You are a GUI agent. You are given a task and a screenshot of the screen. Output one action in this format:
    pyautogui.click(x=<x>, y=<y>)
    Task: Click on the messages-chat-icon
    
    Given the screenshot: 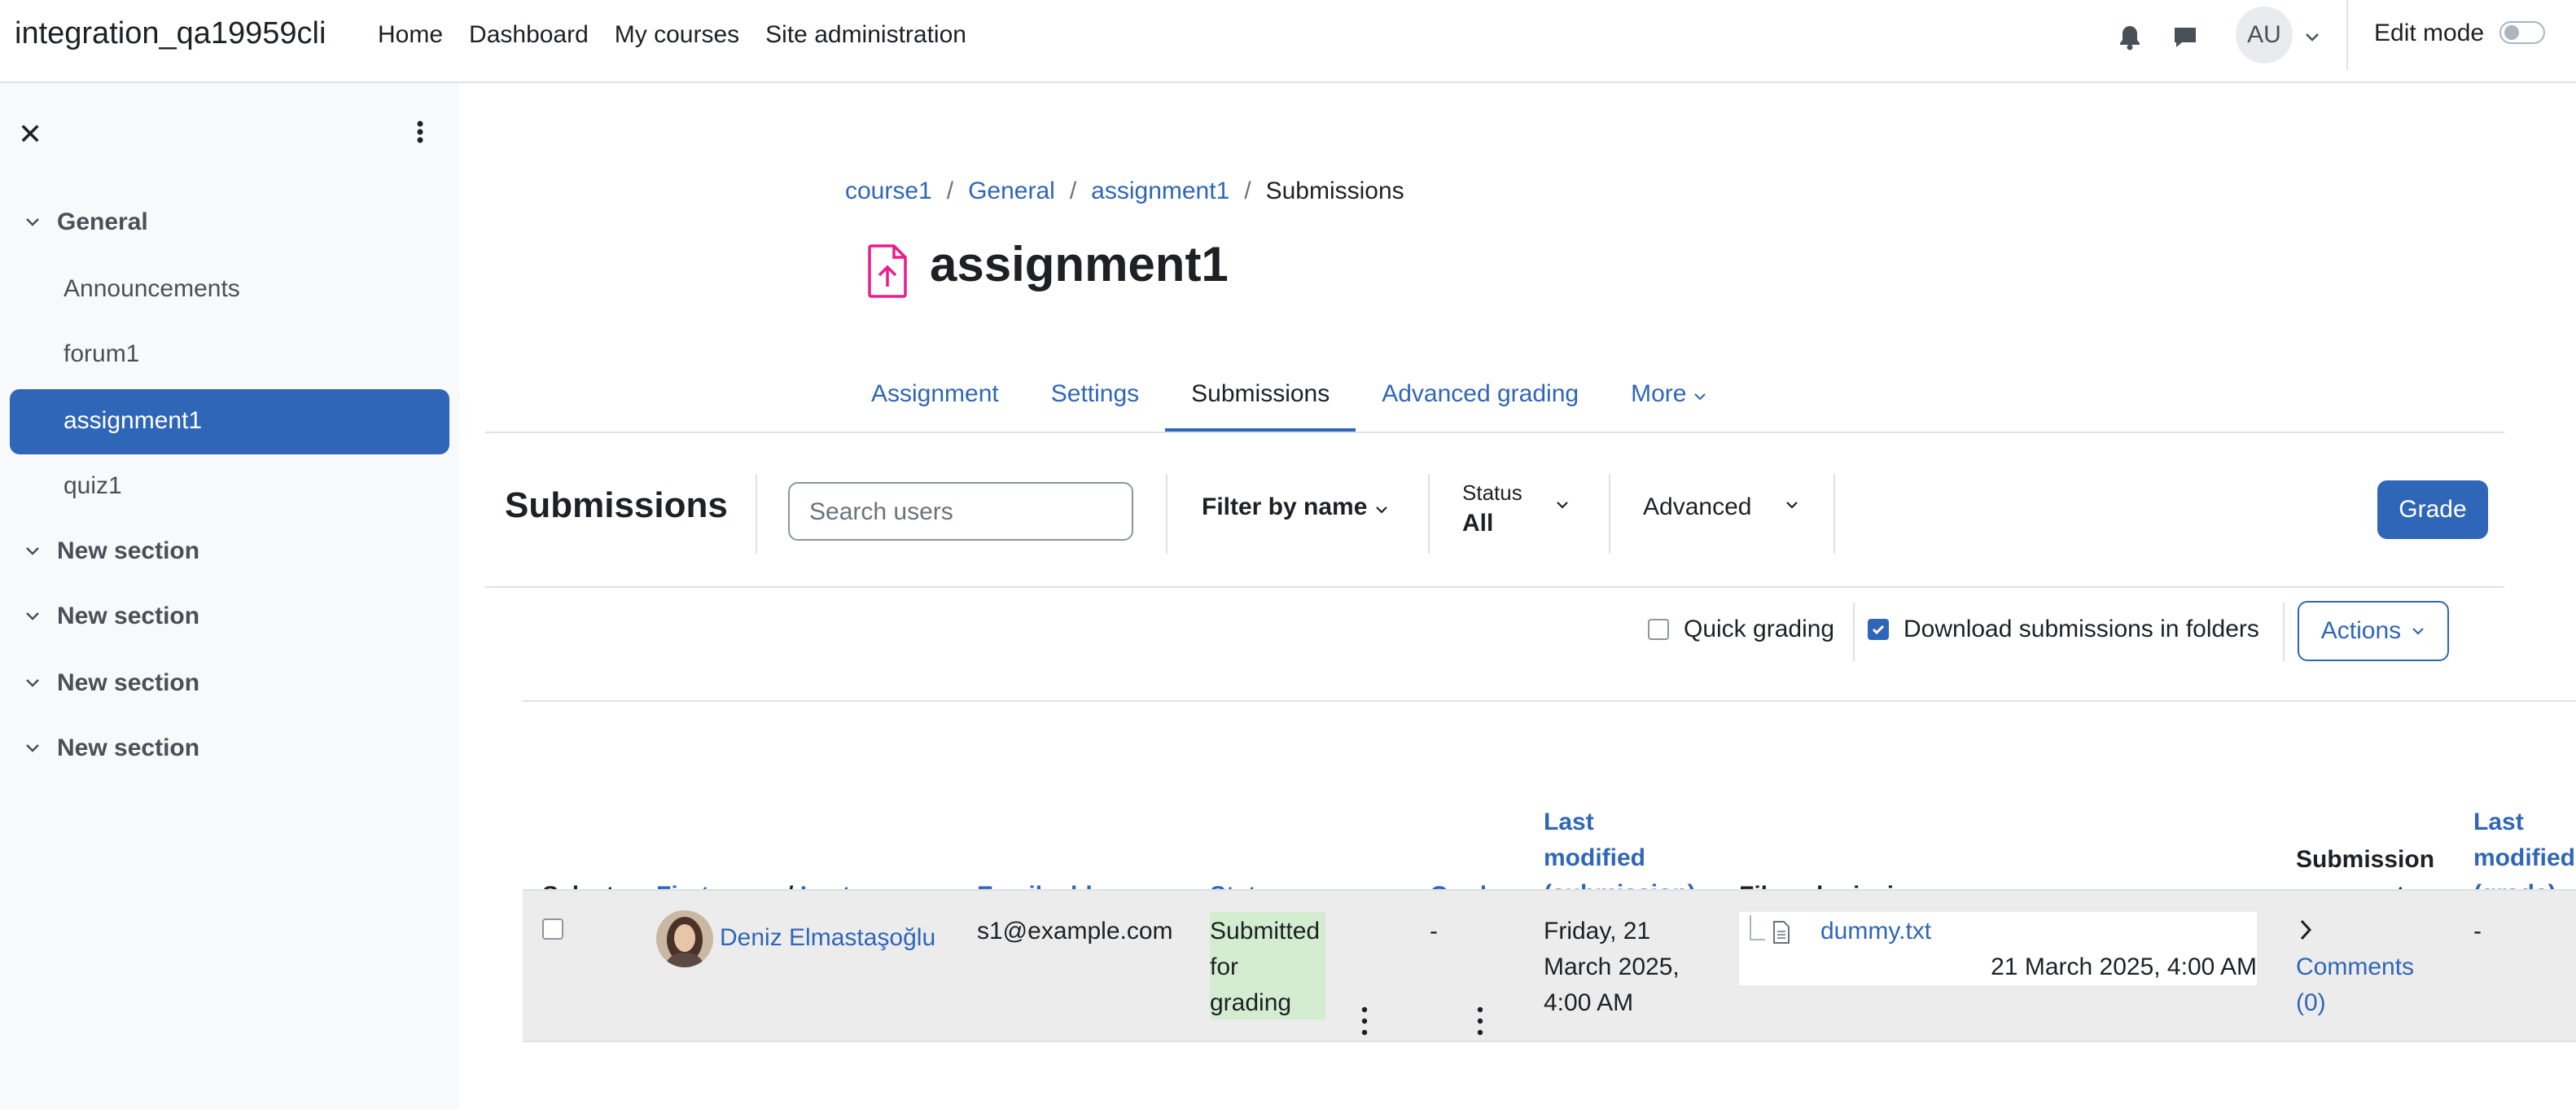 What is the action you would take?
    pyautogui.click(x=2185, y=37)
    